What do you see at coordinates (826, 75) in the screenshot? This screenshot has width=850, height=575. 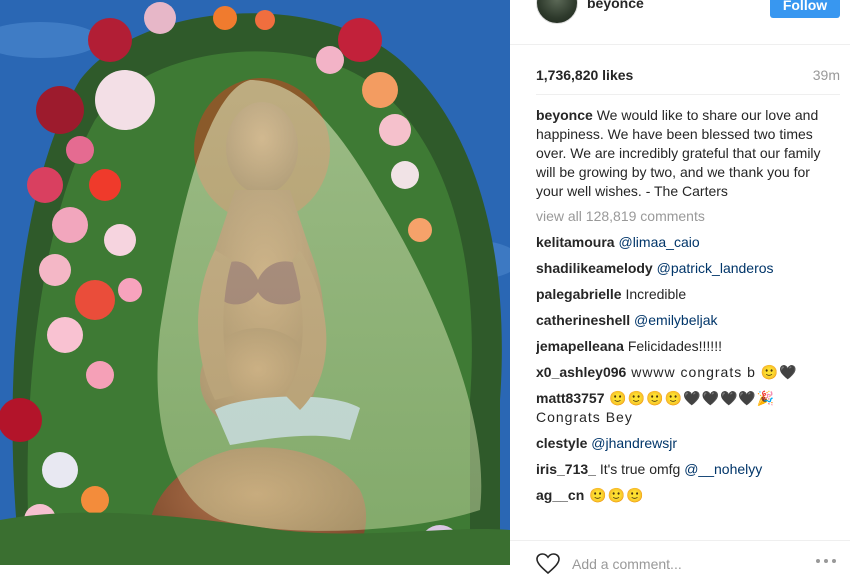 I see `post-time: 39m` at bounding box center [826, 75].